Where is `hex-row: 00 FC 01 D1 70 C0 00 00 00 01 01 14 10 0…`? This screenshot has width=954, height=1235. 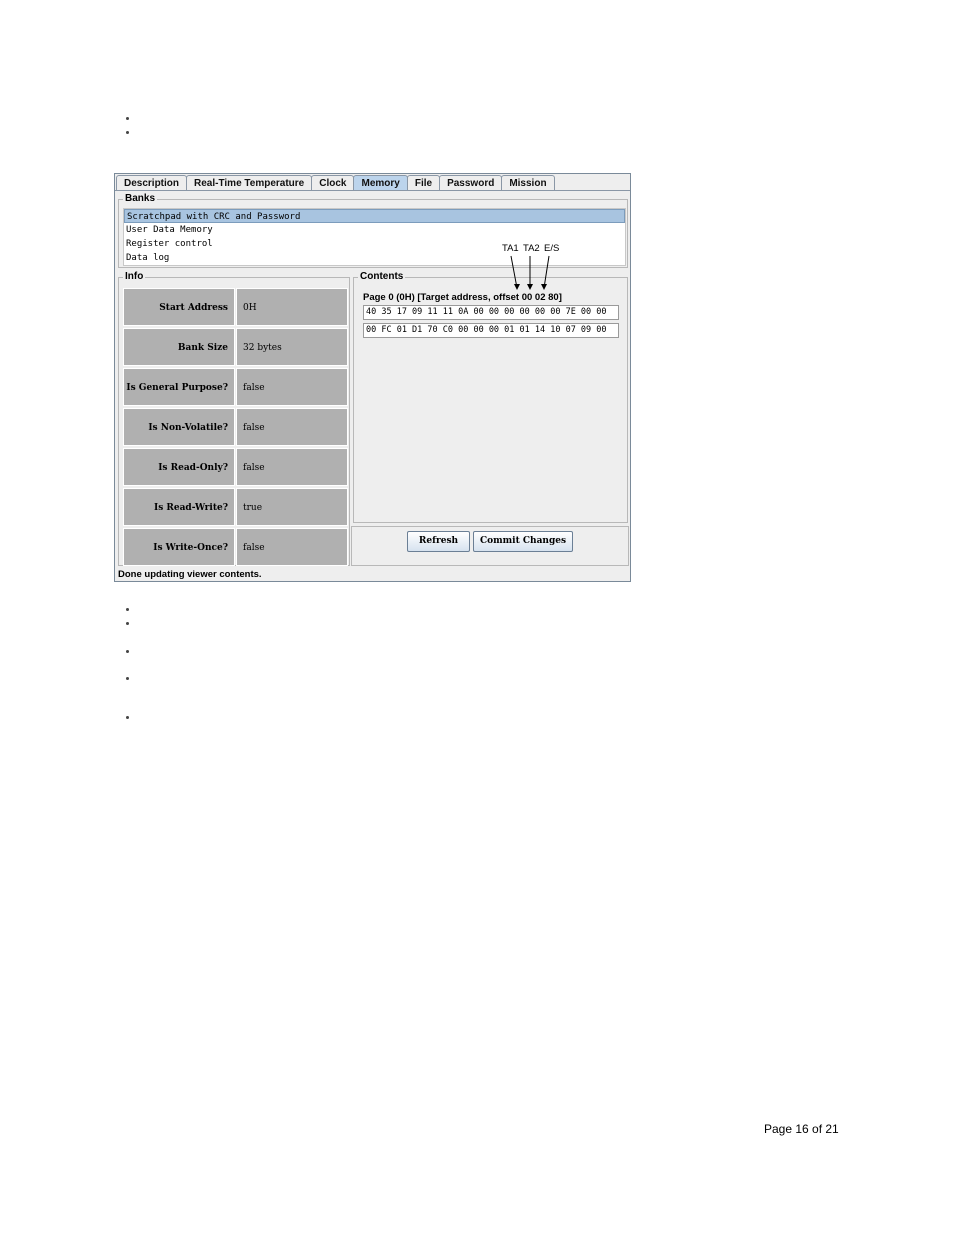 hex-row: 00 FC 01 D1 70 C0 00 00 00 01 01 14 10 0… is located at coordinates (491, 330).